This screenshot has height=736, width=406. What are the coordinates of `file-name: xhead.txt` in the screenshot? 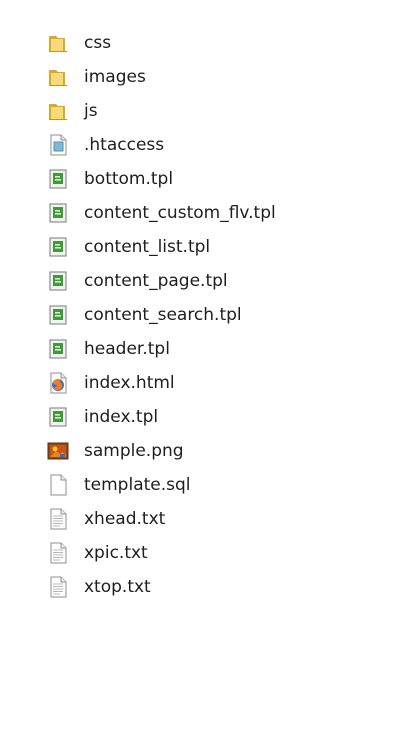 It's located at (125, 518).